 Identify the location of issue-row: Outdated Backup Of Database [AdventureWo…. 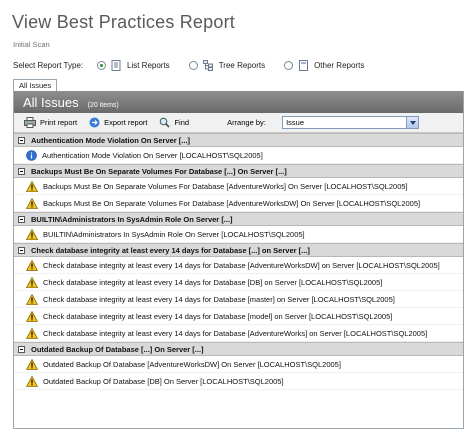
(238, 364).